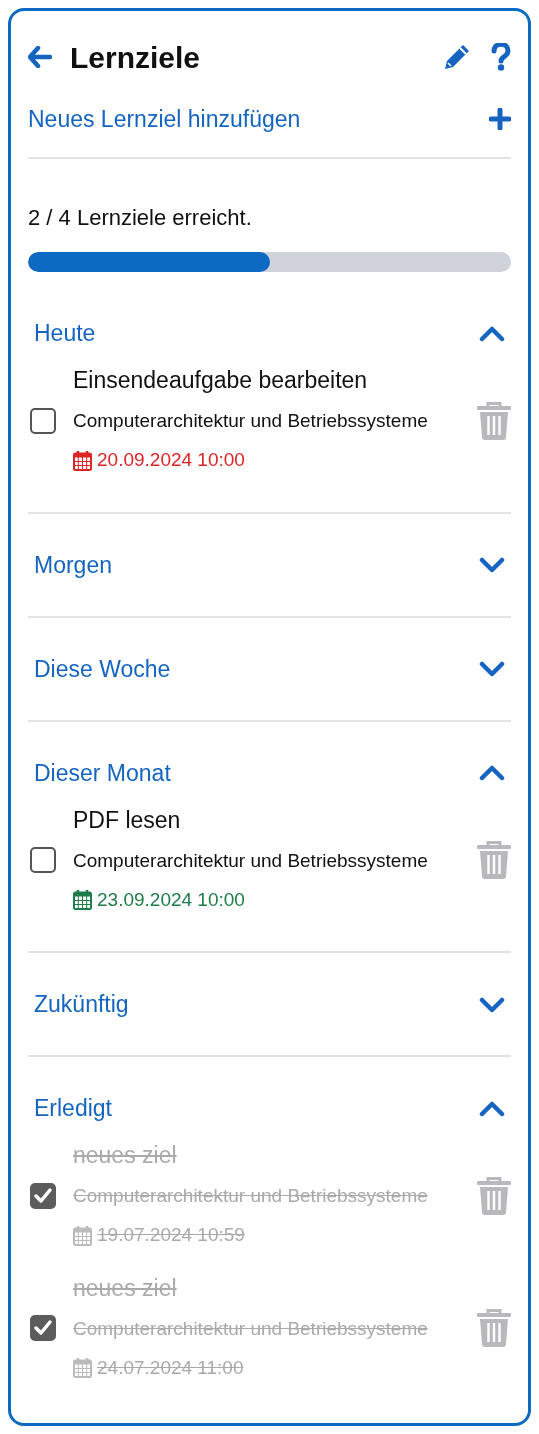 Image resolution: width=539 pixels, height=1434 pixels. Describe the element at coordinates (171, 460) in the screenshot. I see `due-date: 20.09.2024 10:00` at that location.